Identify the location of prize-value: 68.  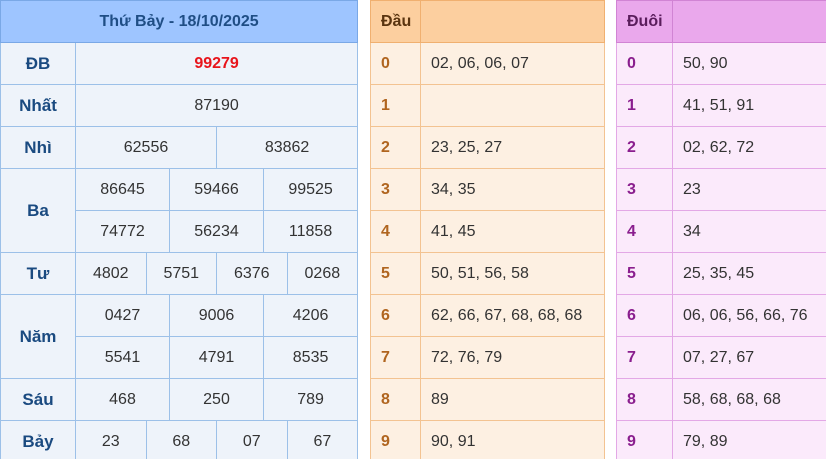
(181, 439).